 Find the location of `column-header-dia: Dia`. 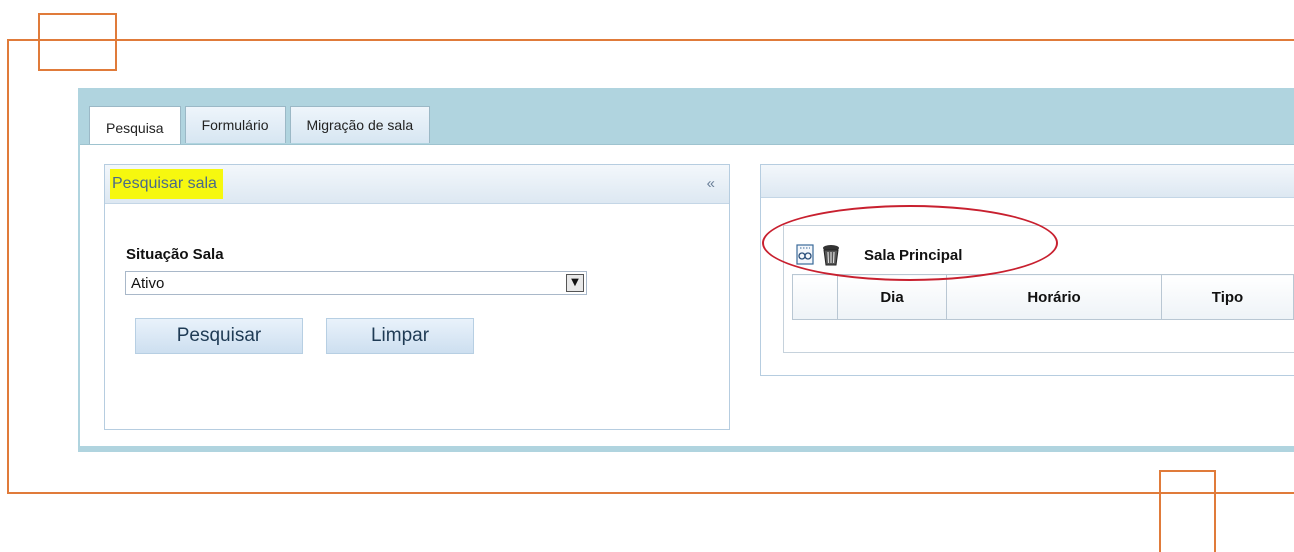

column-header-dia: Dia is located at coordinates (892, 297).